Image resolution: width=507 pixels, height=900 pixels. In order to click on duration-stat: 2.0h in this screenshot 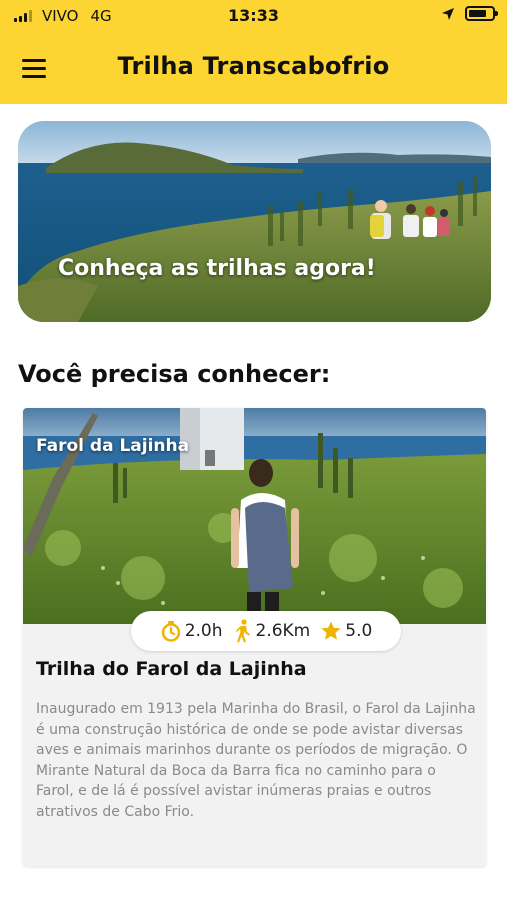, I will do `click(191, 631)`.